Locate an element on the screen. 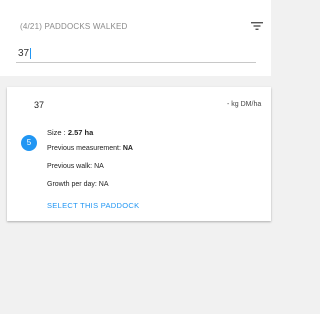  previous-walk: Previous walk: NA is located at coordinates (75, 166).